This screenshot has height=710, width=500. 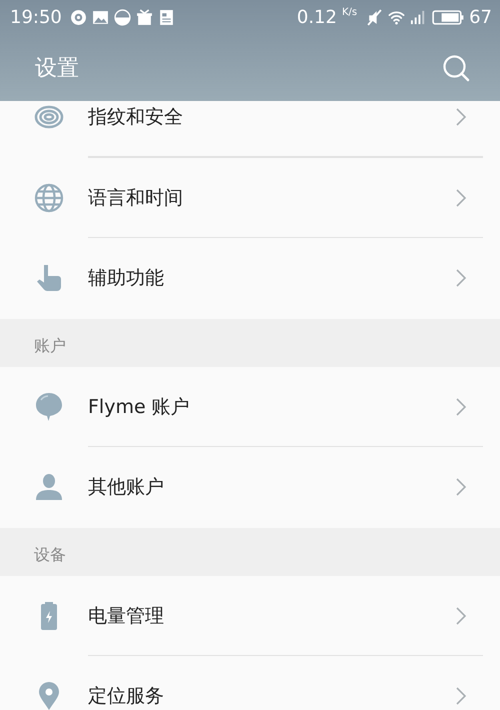 What do you see at coordinates (397, 17) in the screenshot?
I see `wifi-icon` at bounding box center [397, 17].